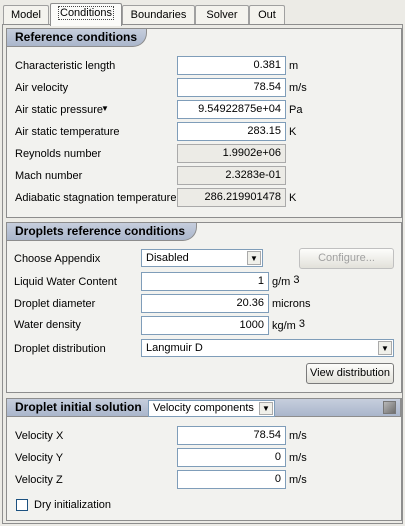  I want to click on characteristic-length-label: Characteristic length, so click(65, 66).